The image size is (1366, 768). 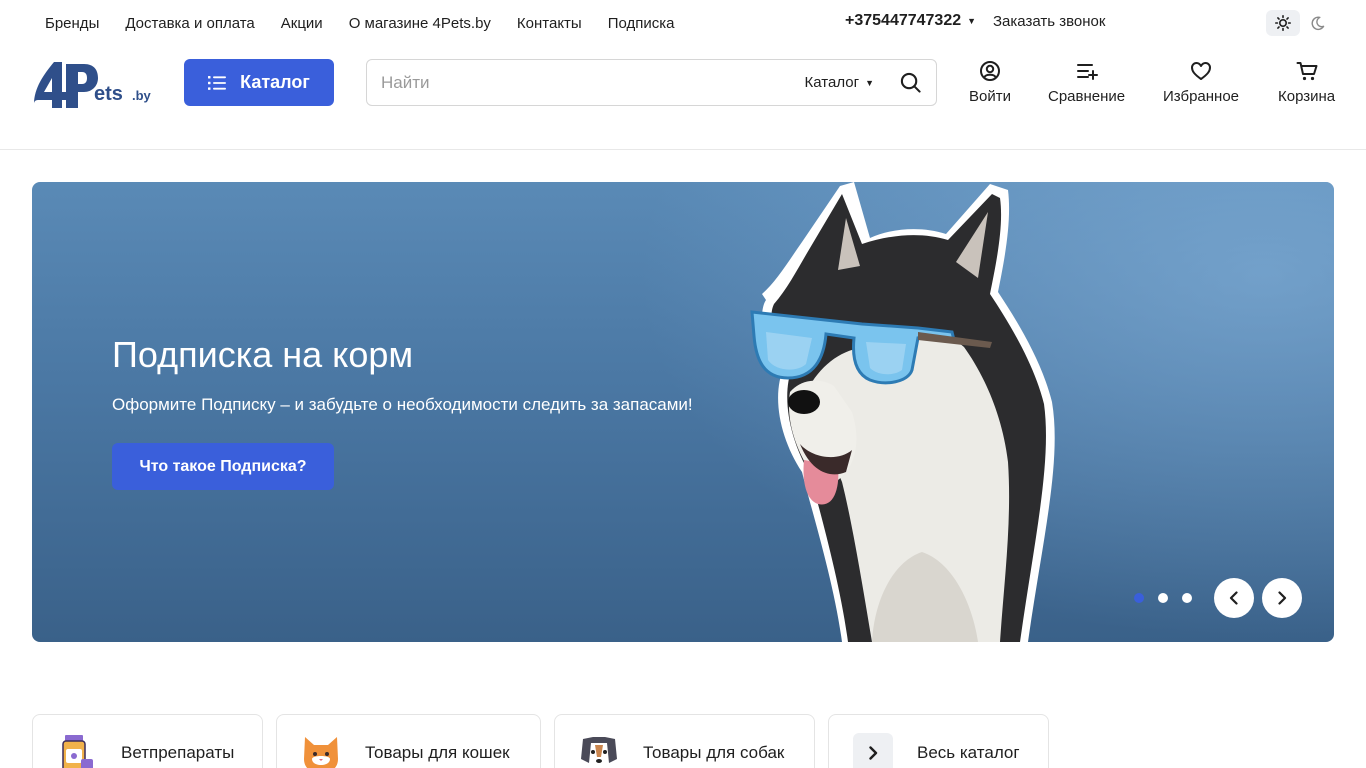 I want to click on search-button, so click(x=911, y=83).